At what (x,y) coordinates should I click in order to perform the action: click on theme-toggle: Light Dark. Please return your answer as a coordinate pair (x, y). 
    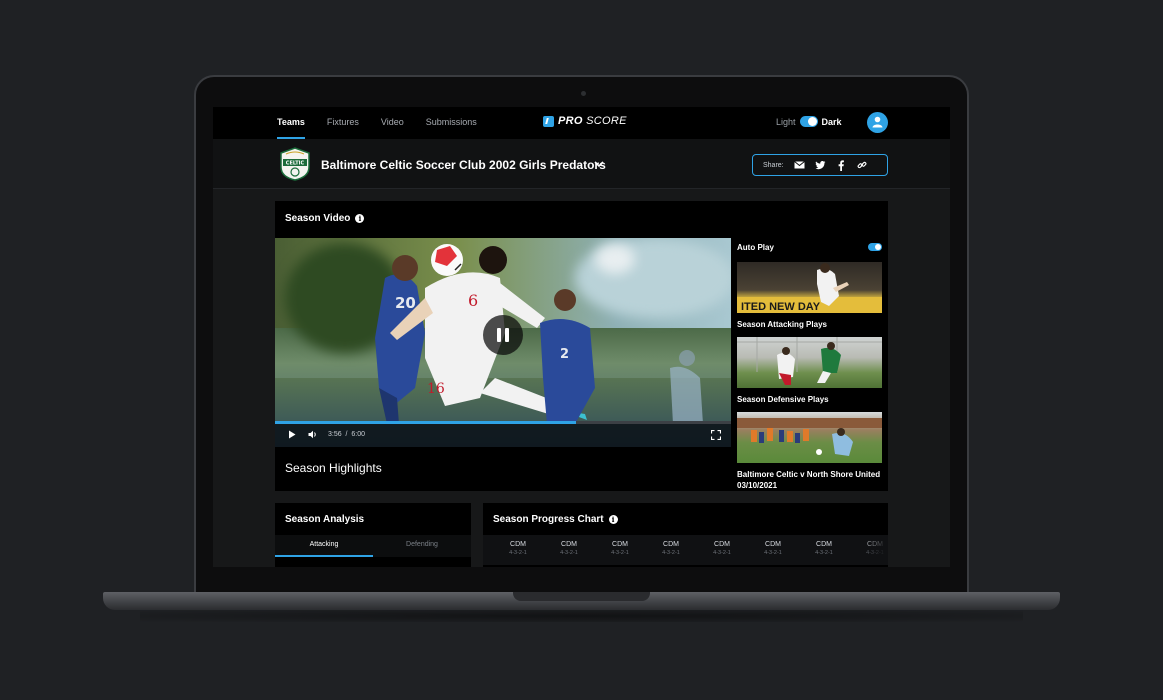
    Looking at the image, I should click on (809, 121).